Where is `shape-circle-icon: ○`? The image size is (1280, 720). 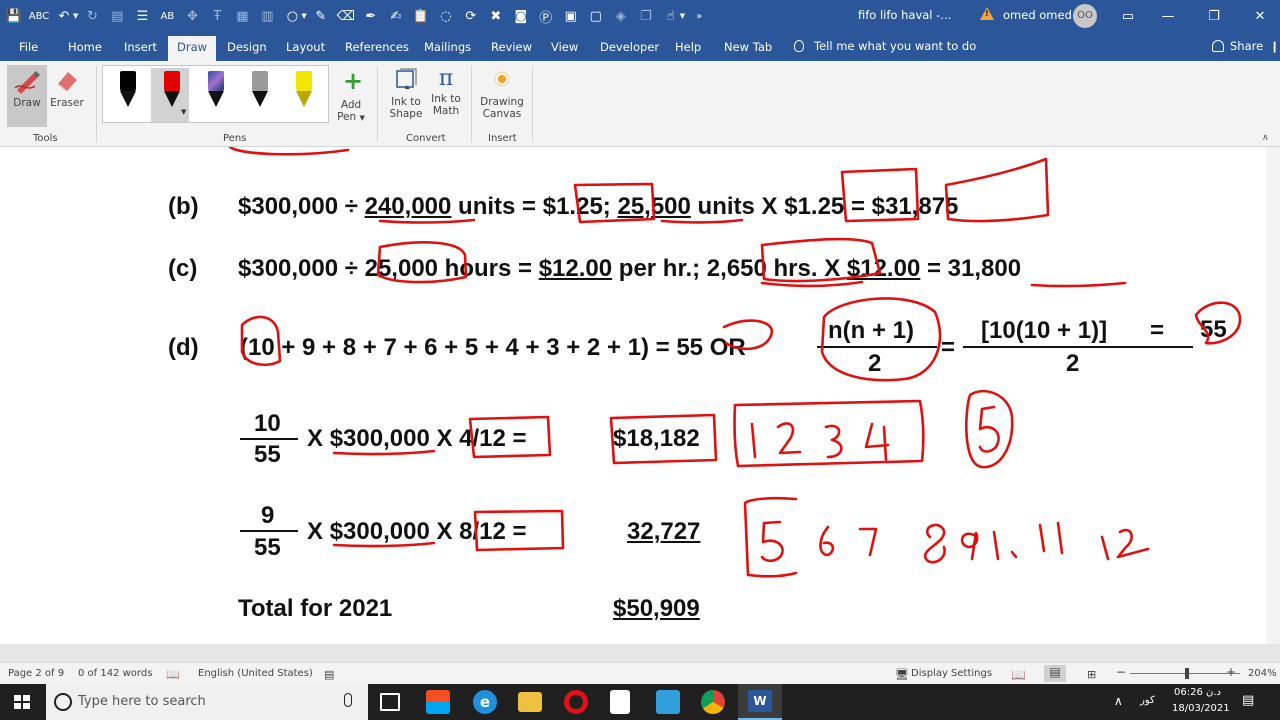
shape-circle-icon: ○ is located at coordinates (292, 16).